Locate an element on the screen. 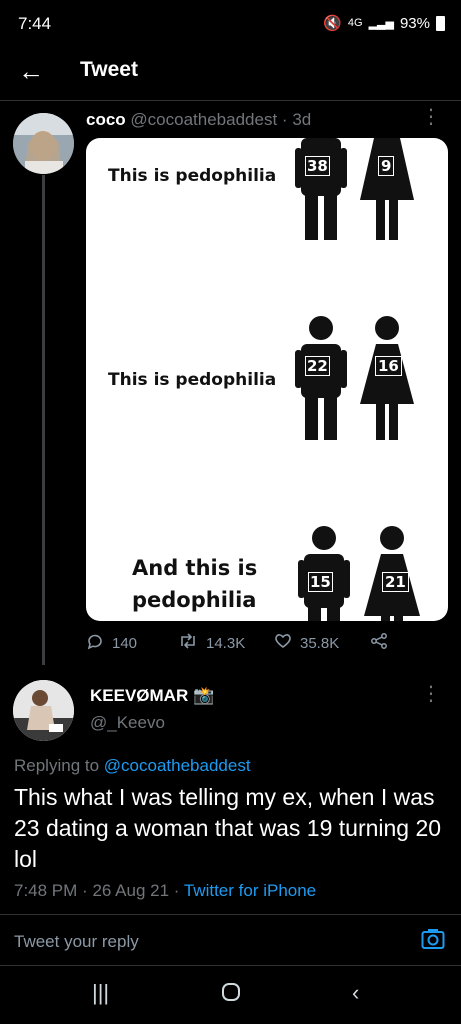  age-number: 16 is located at coordinates (388, 366).